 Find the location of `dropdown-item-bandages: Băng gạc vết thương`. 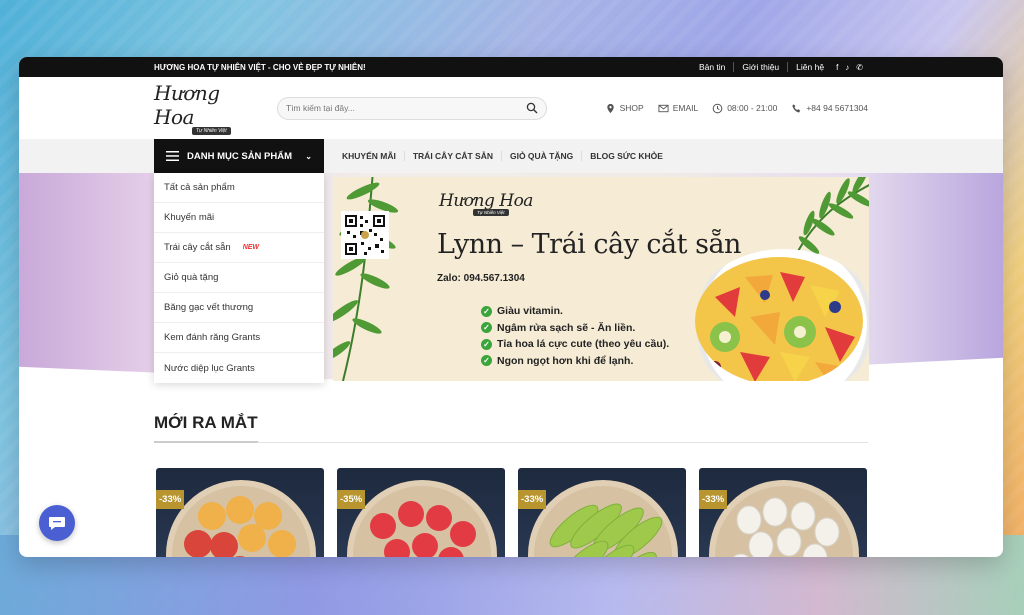

dropdown-item-bandages: Băng gạc vết thương is located at coordinates (239, 308).